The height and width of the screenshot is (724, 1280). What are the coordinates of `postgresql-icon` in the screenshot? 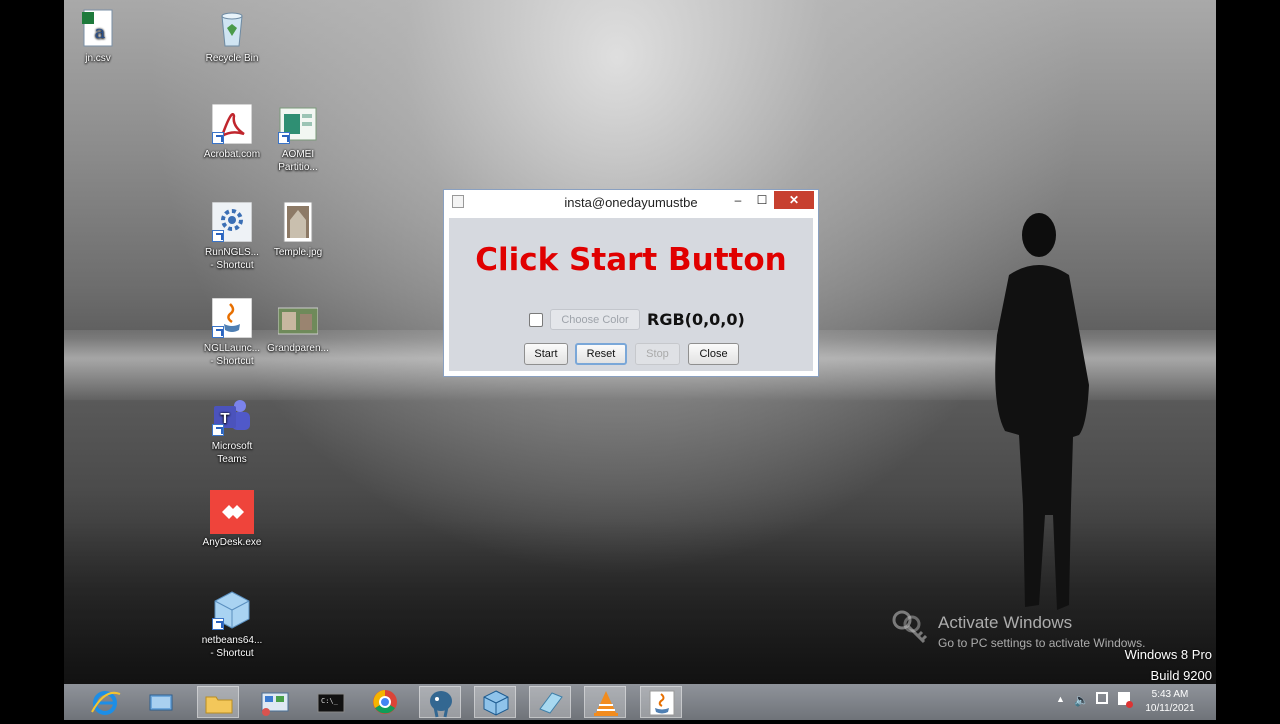 It's located at (440, 702).